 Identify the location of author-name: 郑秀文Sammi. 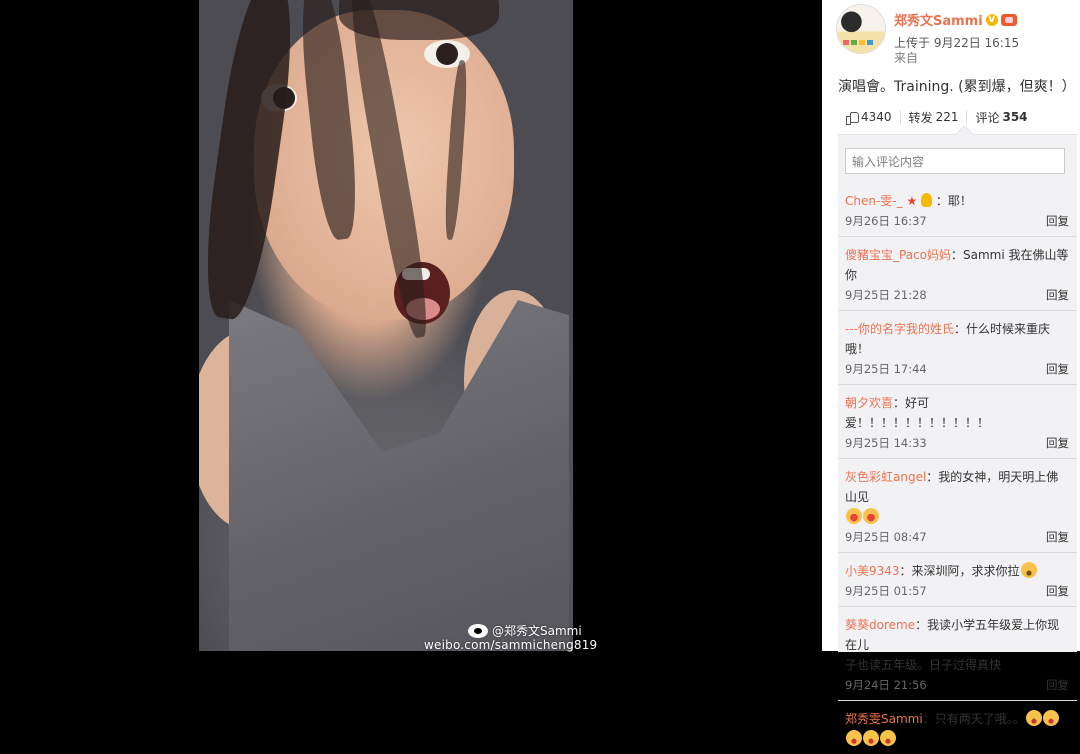
(938, 19).